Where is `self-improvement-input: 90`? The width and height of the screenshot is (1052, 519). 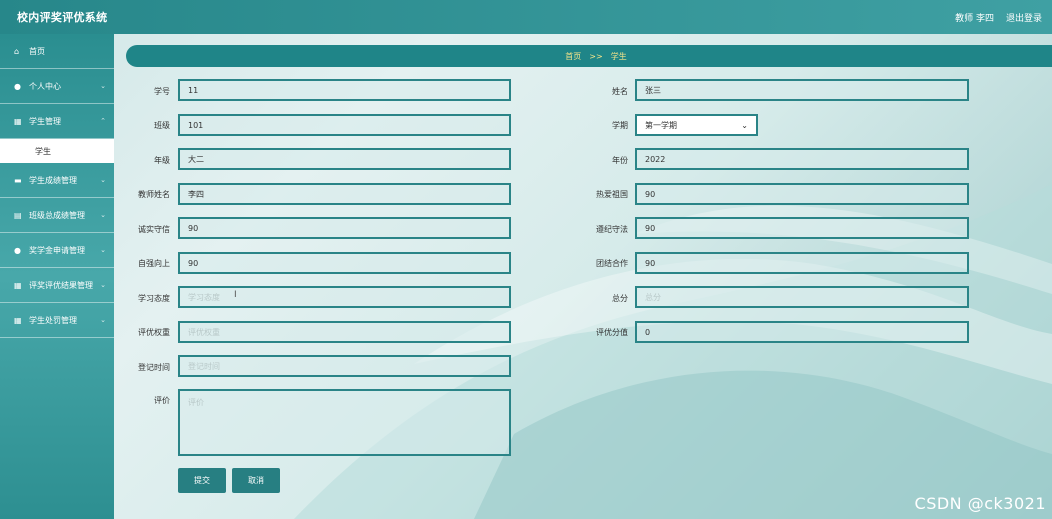 self-improvement-input: 90 is located at coordinates (344, 263).